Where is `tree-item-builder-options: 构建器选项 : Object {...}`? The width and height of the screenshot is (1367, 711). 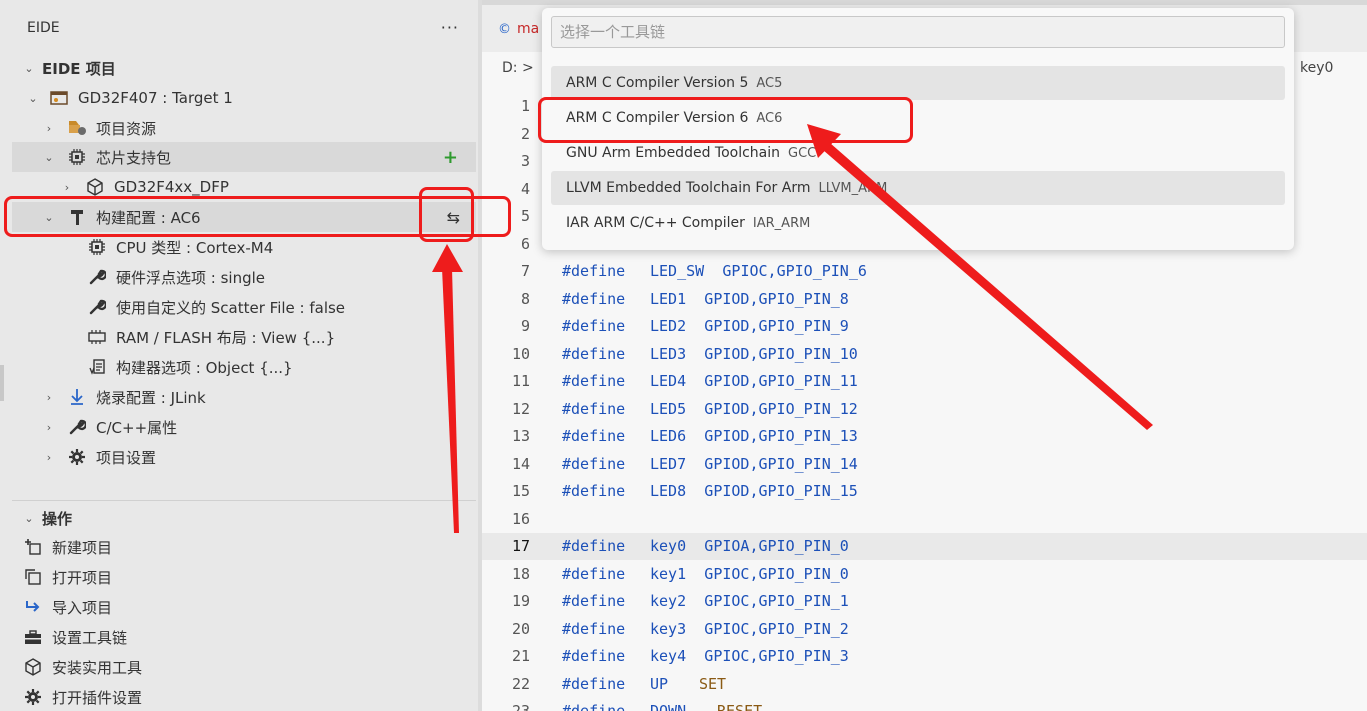
tree-item-builder-options: 构建器选项 : Object {...} is located at coordinates (244, 367).